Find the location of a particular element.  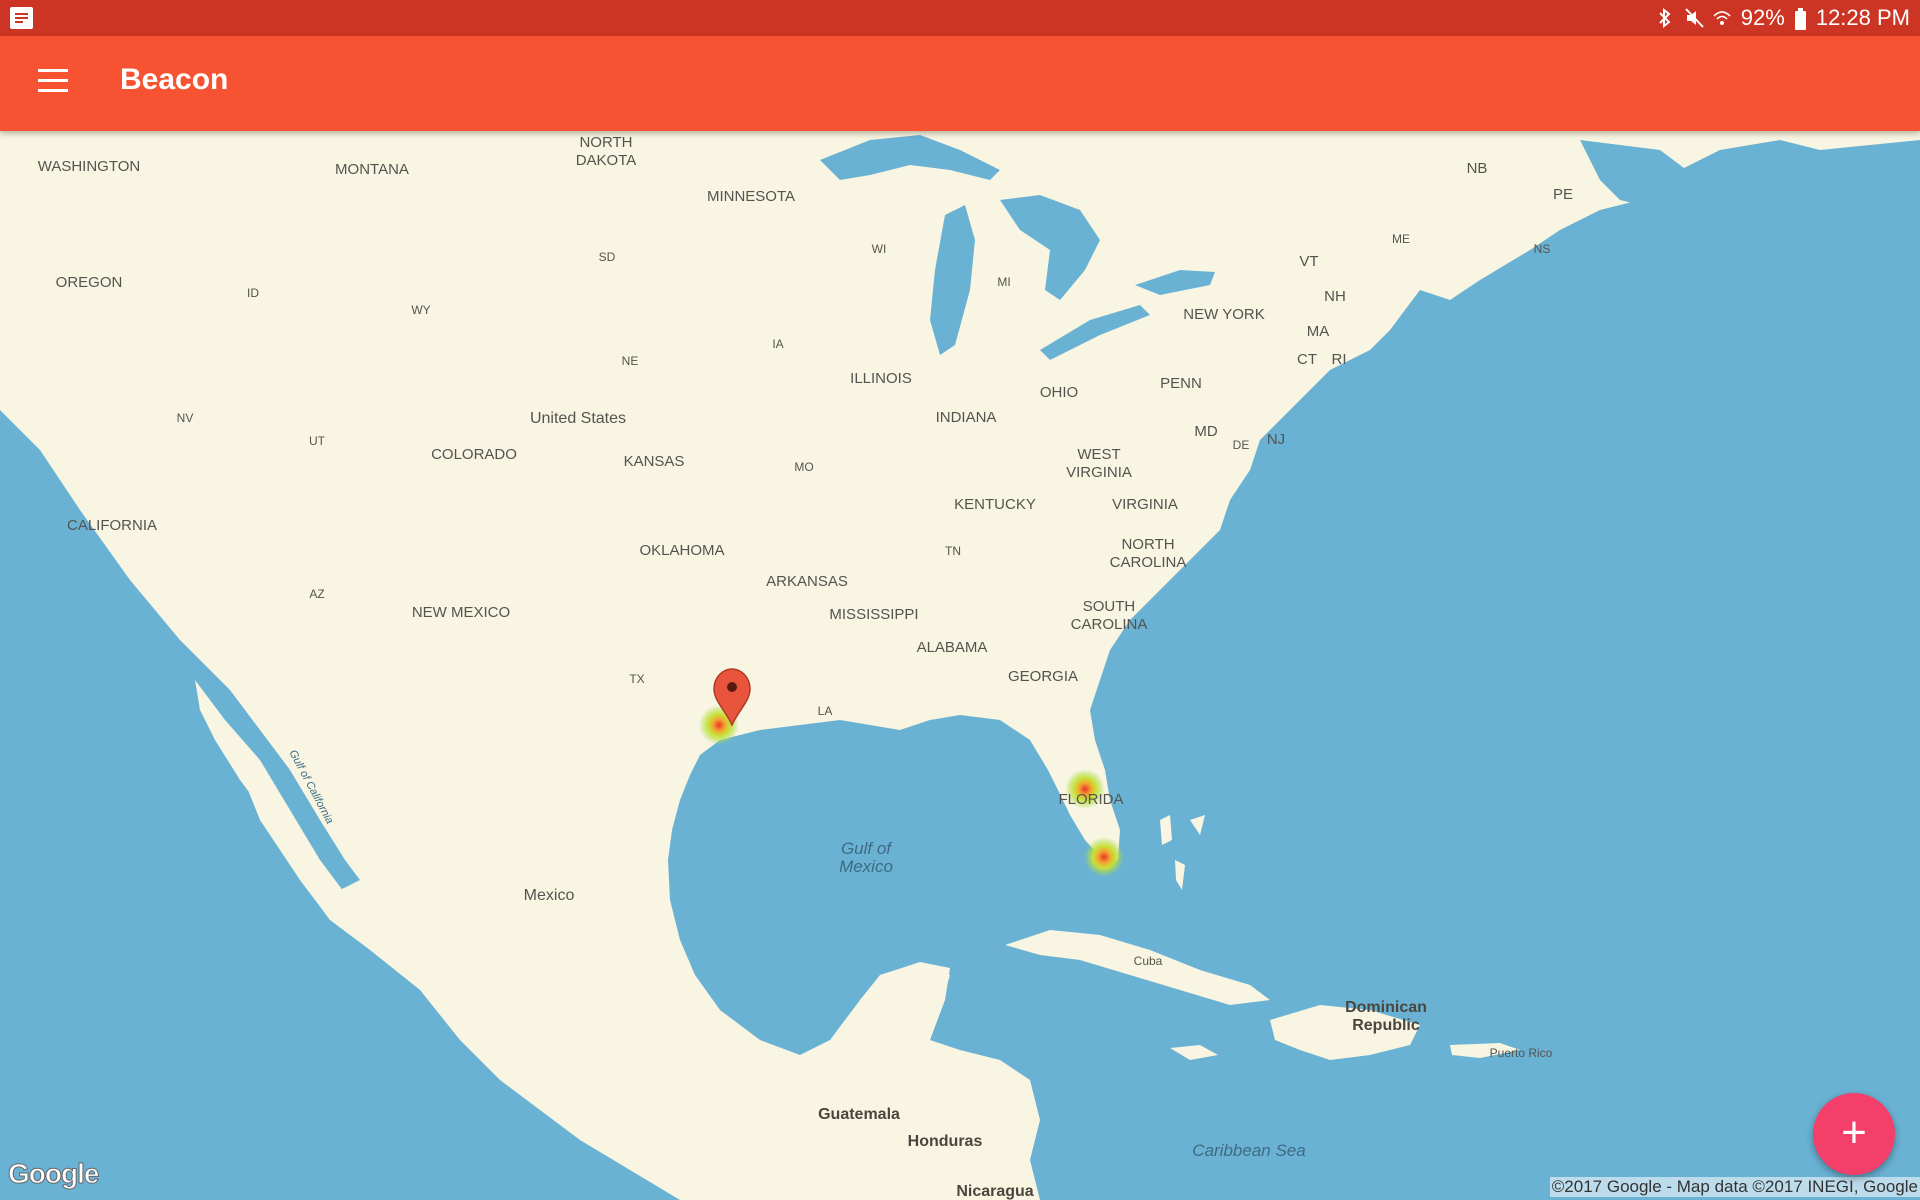

wifi-icon is located at coordinates (1722, 18).